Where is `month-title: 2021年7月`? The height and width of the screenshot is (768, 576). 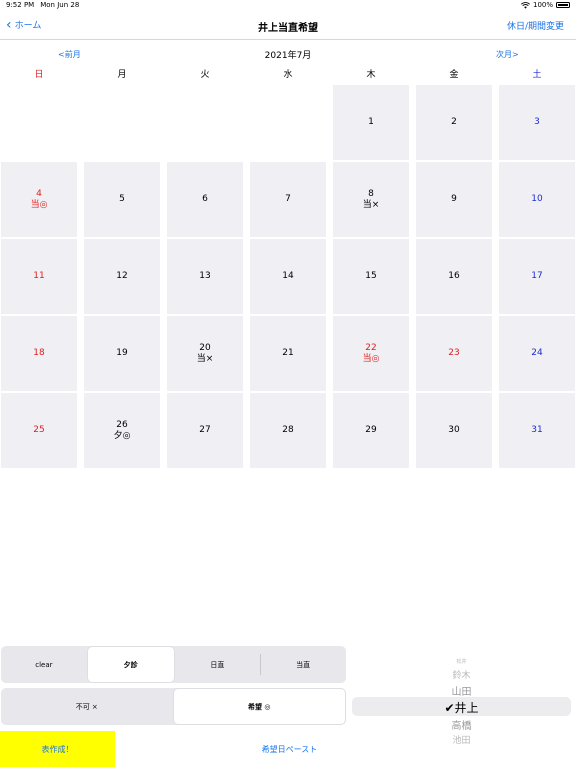 month-title: 2021年7月 is located at coordinates (288, 56).